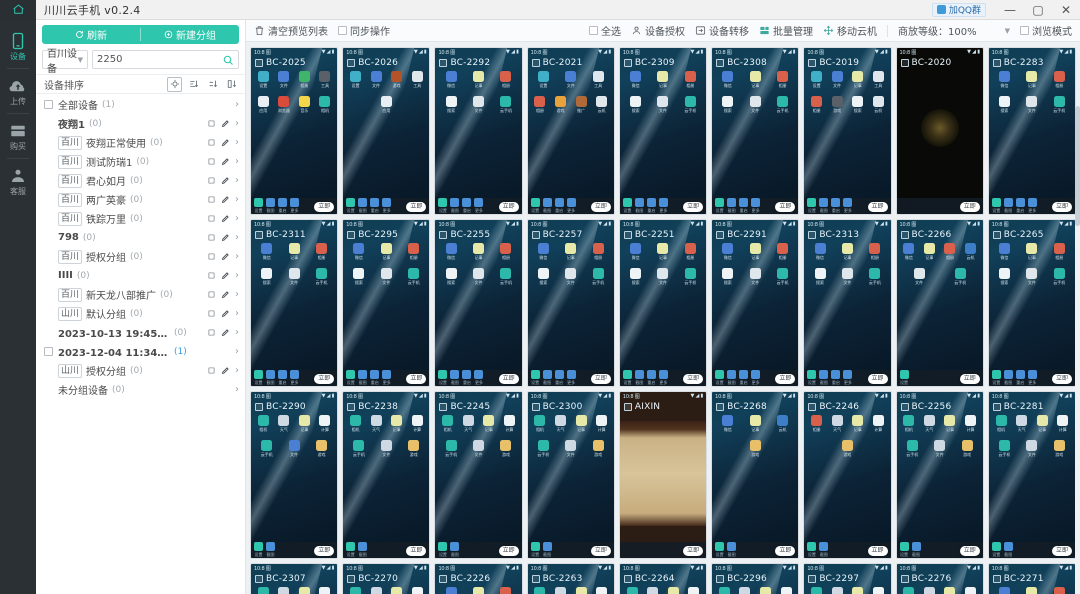 The image size is (1080, 594). Describe the element at coordinates (1046, 30) in the screenshot. I see `browse-mode-toggle: 浏览模式` at that location.